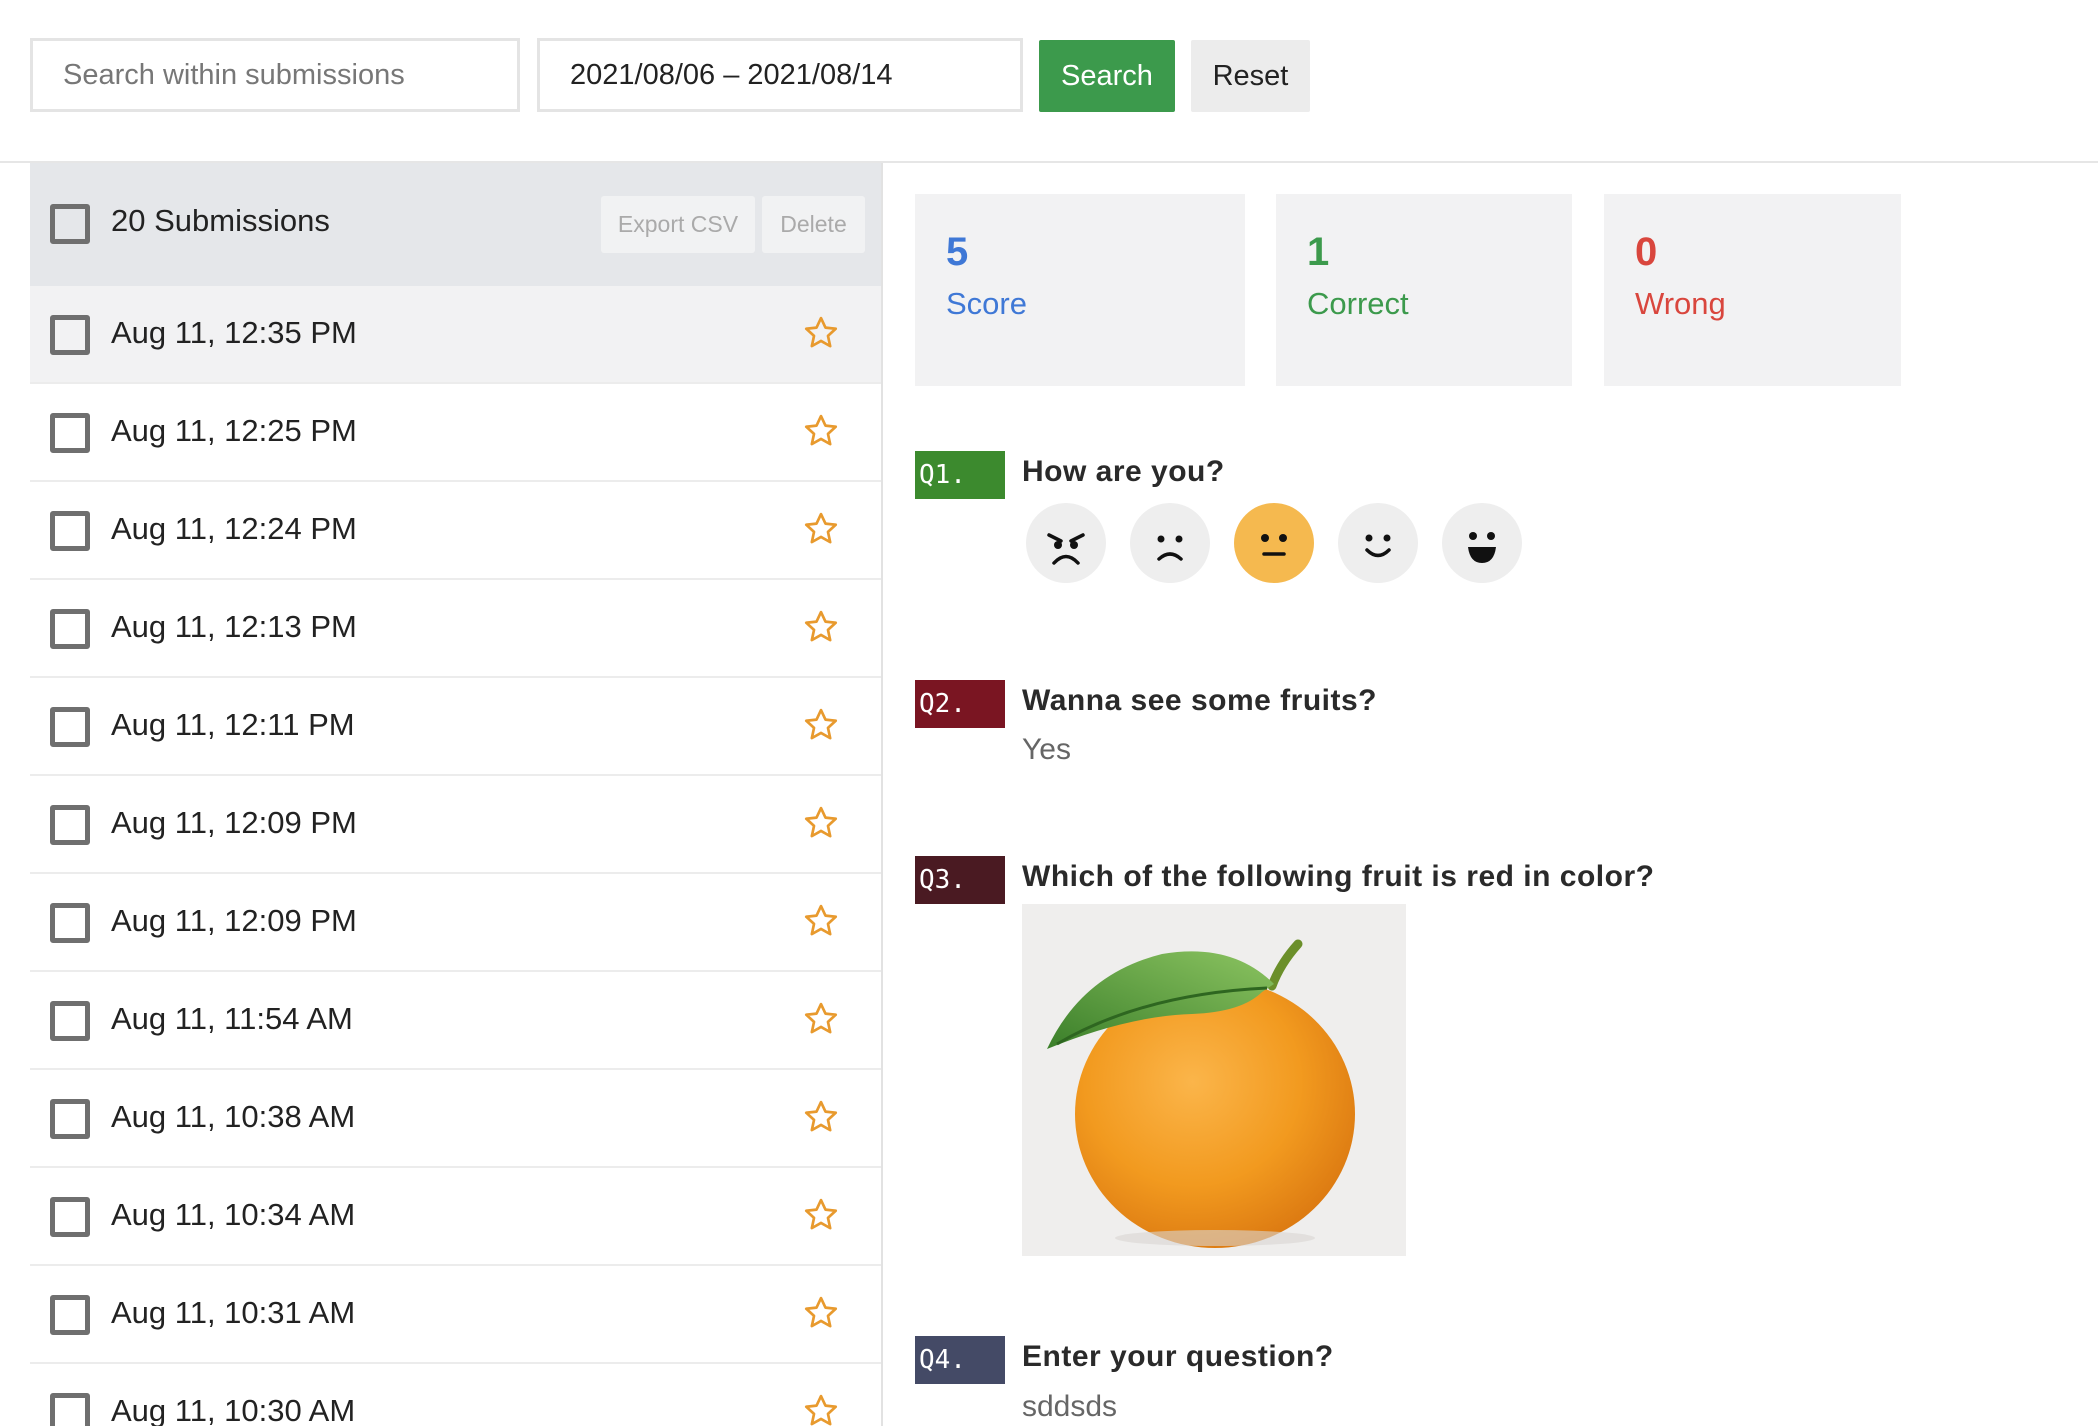 This screenshot has height=1426, width=2098. I want to click on reset-button: Reset, so click(1250, 76).